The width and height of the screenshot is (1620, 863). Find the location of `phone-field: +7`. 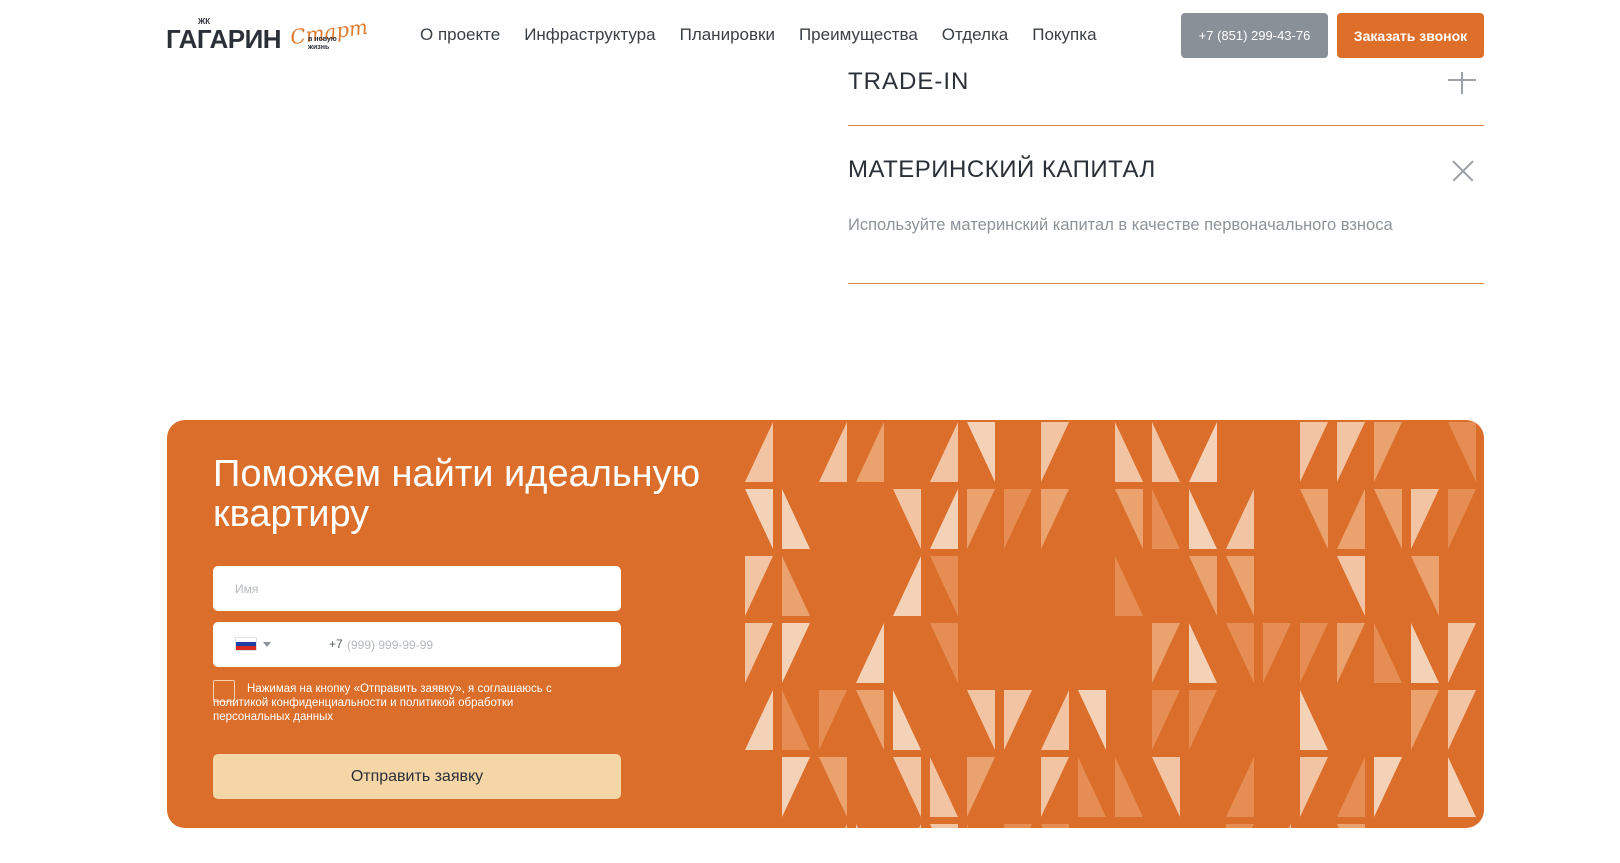

phone-field: +7 is located at coordinates (417, 644).